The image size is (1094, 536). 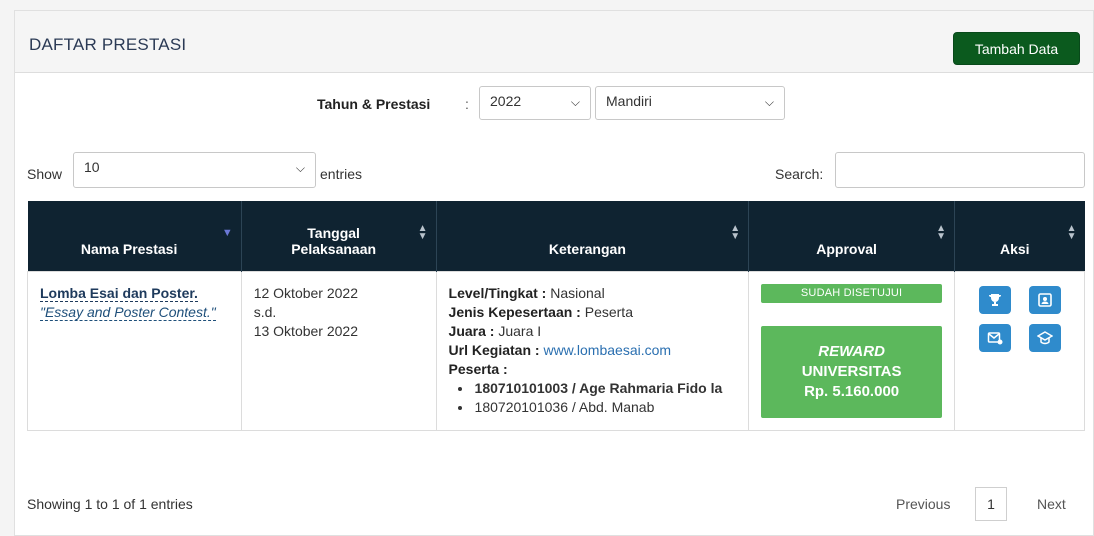 What do you see at coordinates (227, 233) in the screenshot?
I see `sort-asc-icon: ▼` at bounding box center [227, 233].